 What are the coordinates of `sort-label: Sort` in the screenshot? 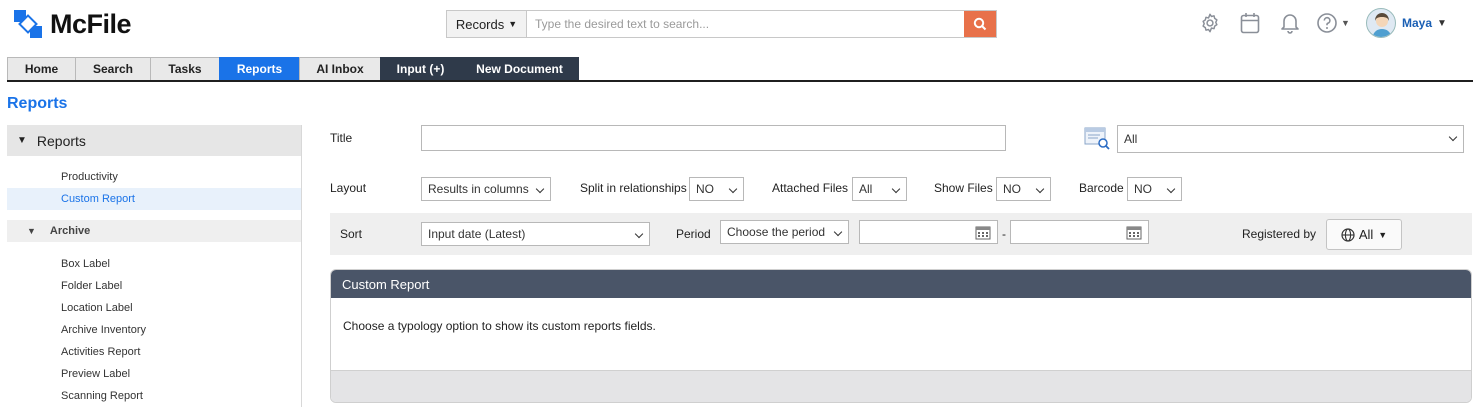 It's located at (351, 234).